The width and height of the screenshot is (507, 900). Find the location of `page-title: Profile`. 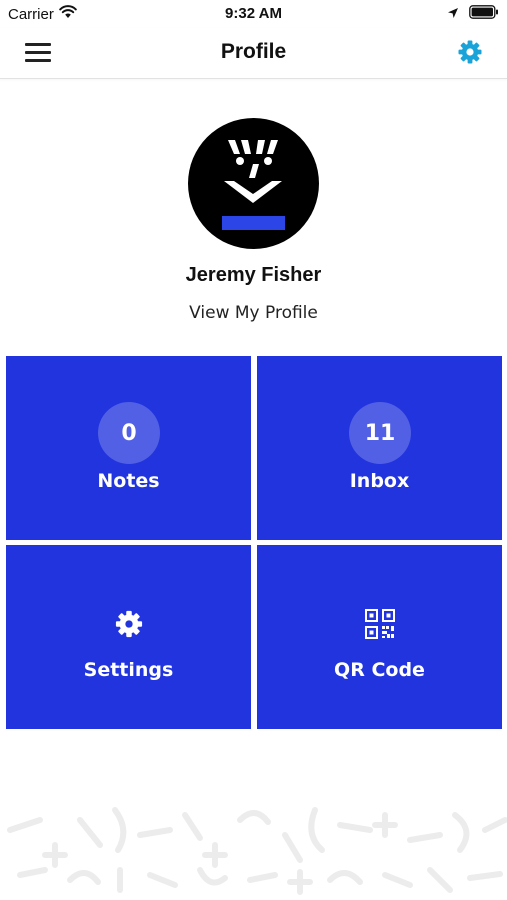

page-title: Profile is located at coordinates (253, 51).